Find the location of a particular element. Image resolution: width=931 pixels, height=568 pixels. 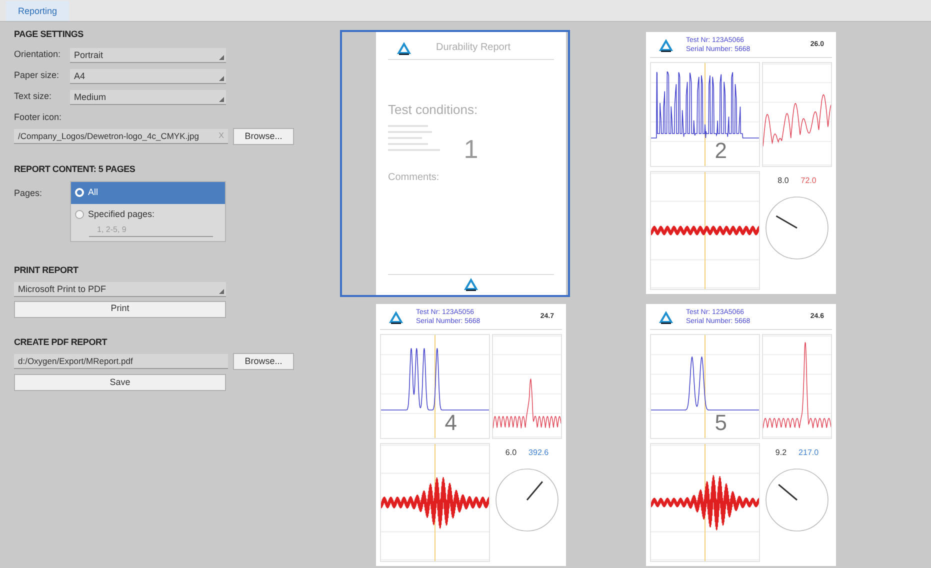

report-title: Durability Report is located at coordinates (473, 48).